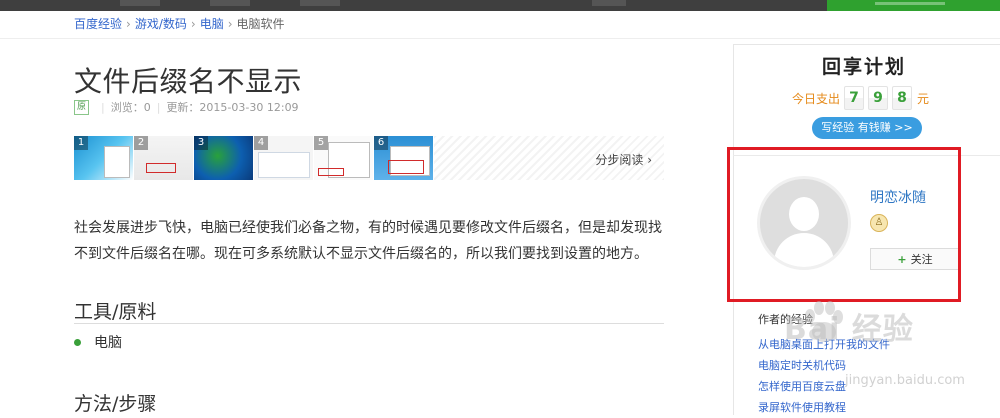 The height and width of the screenshot is (418, 1000). I want to click on page-title: 文件后缀名不显示, so click(188, 81).